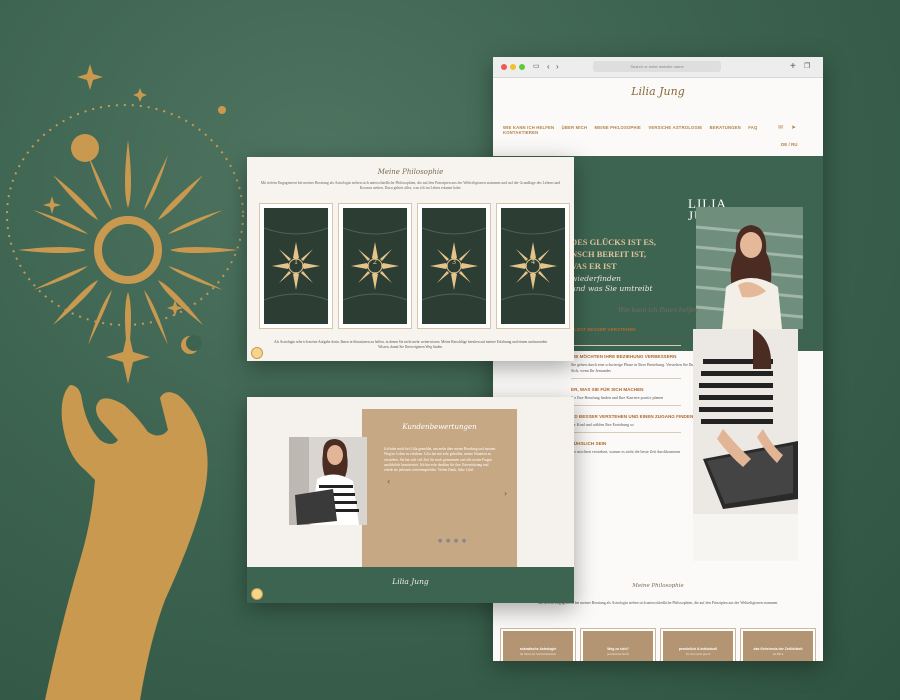 This screenshot has width=900, height=700. What do you see at coordinates (618, 127) in the screenshot?
I see `nav-item-philosophy: MEINE PHILOSOPHIE` at bounding box center [618, 127].